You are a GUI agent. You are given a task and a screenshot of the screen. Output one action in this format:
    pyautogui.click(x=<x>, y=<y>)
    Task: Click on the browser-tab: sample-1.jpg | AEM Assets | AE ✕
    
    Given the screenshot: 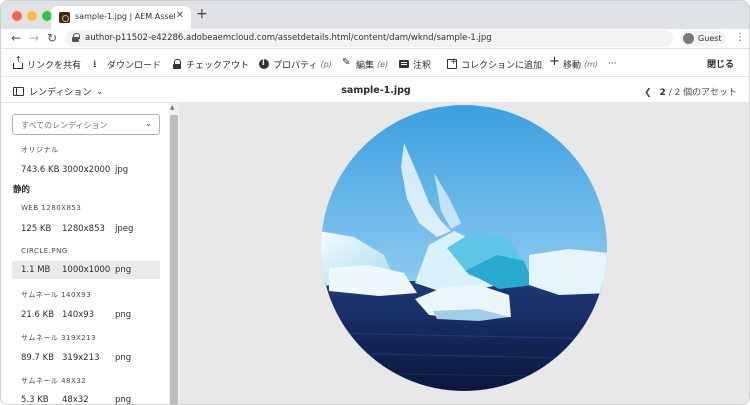 What is the action you would take?
    pyautogui.click(x=121, y=17)
    